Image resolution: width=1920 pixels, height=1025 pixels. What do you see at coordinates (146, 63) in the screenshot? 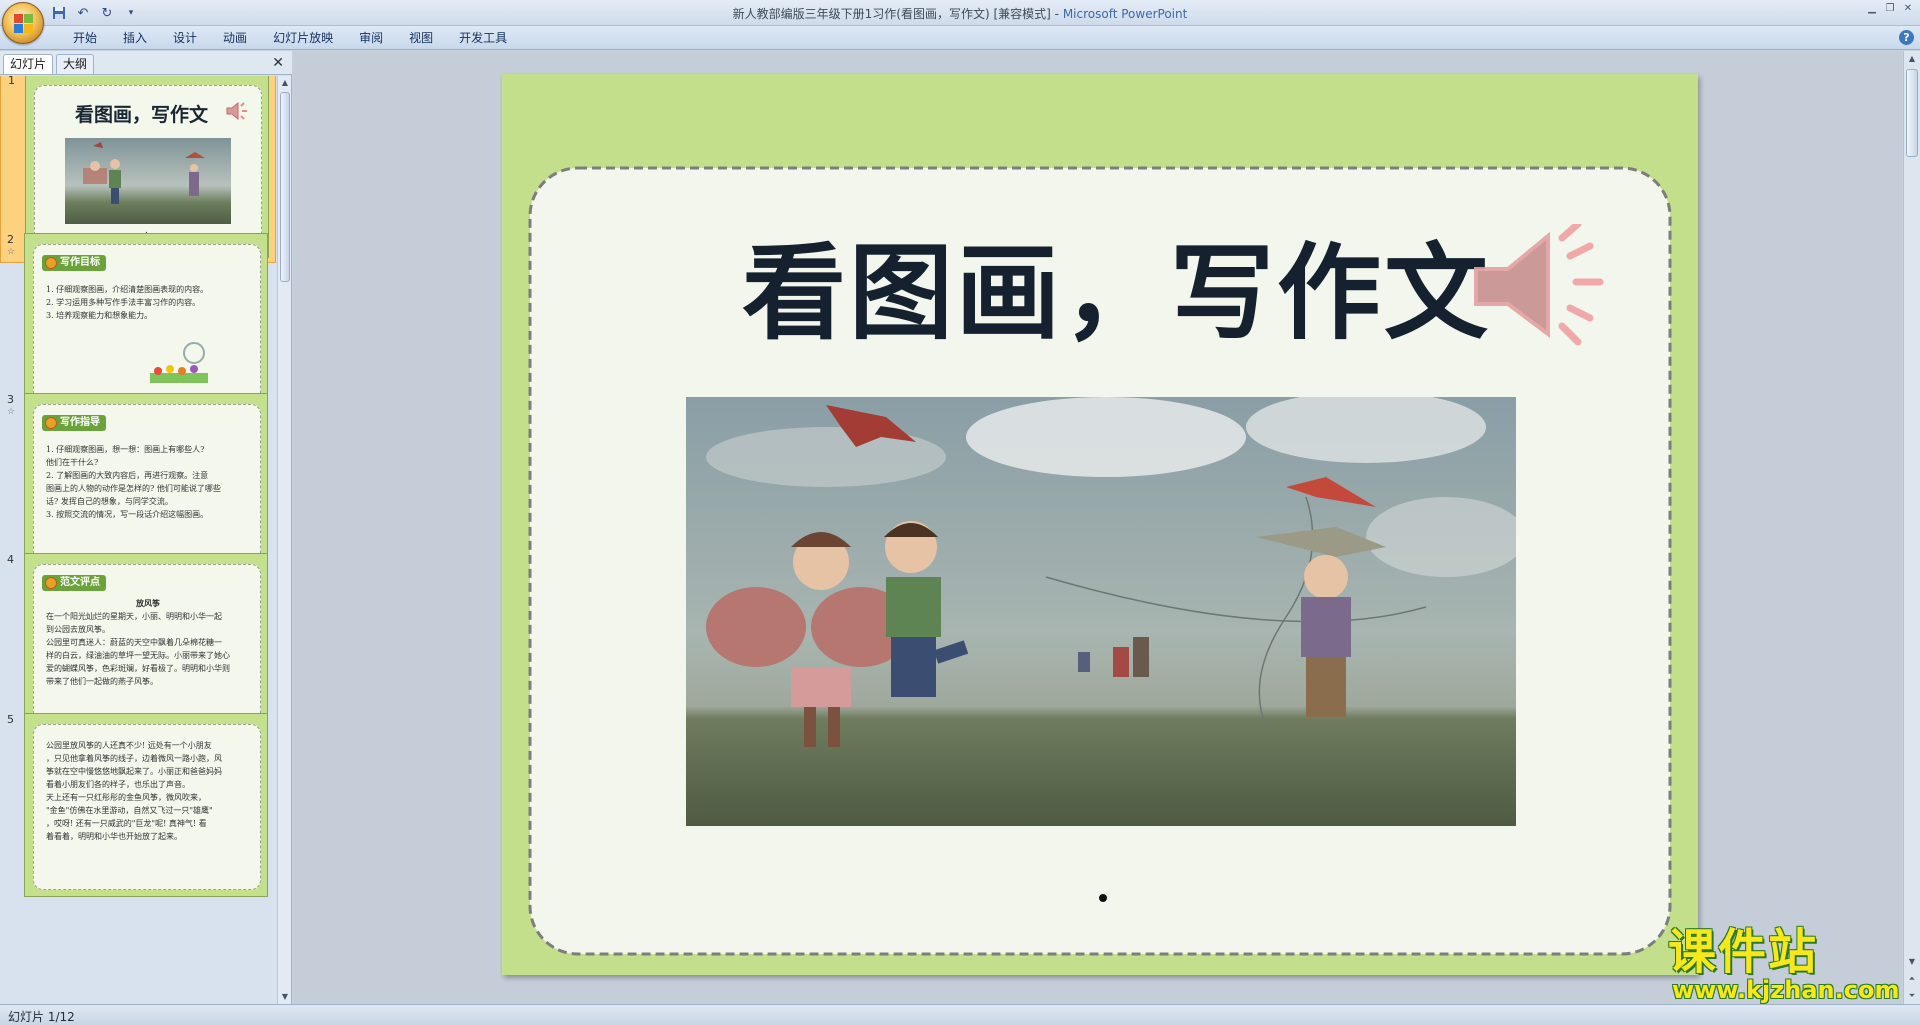
I see `panel-tabs: 幻灯片 大纲 ✕` at bounding box center [146, 63].